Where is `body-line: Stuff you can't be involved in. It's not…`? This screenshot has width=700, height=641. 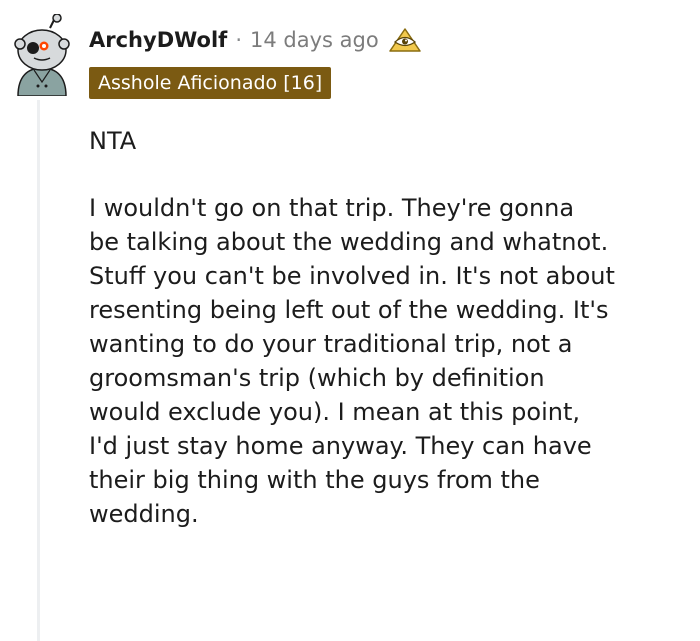
body-line: Stuff you can't be involved in. It's not… is located at coordinates (352, 276).